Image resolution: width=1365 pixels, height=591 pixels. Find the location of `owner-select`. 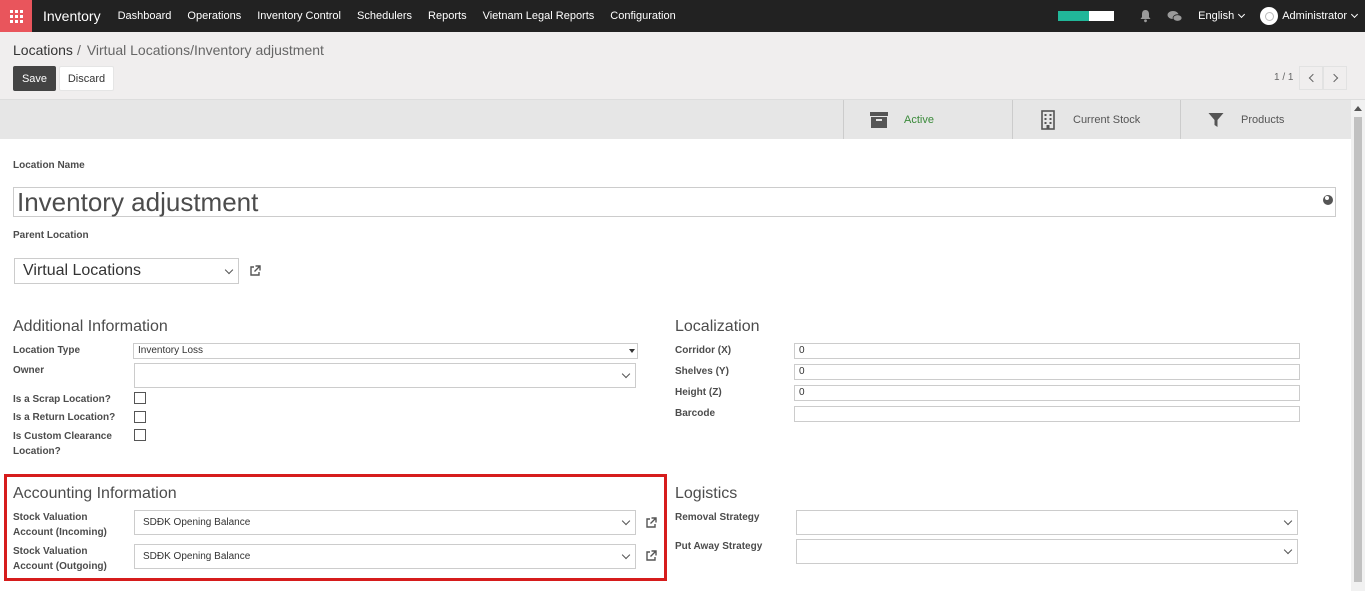

owner-select is located at coordinates (385, 375).